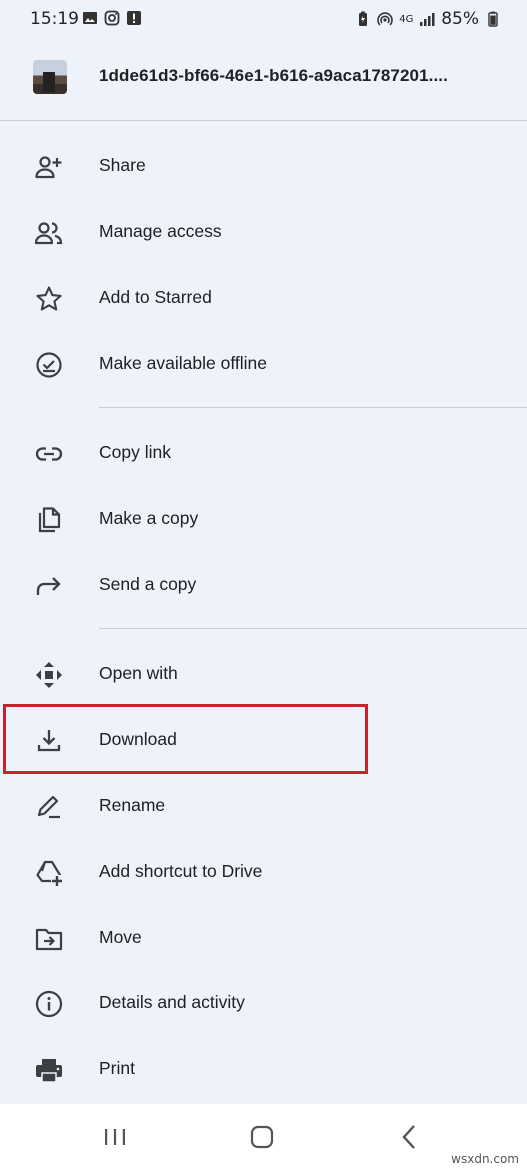  Describe the element at coordinates (138, 739) in the screenshot. I see `menu-label-download: Download` at that location.